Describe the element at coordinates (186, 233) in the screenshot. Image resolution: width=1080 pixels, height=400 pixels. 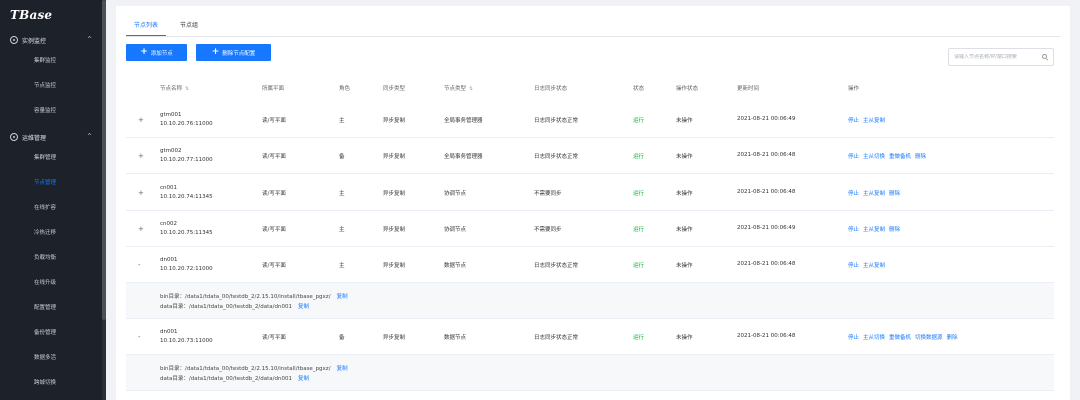
I see `node-address: 10.10.20.75:11345` at that location.